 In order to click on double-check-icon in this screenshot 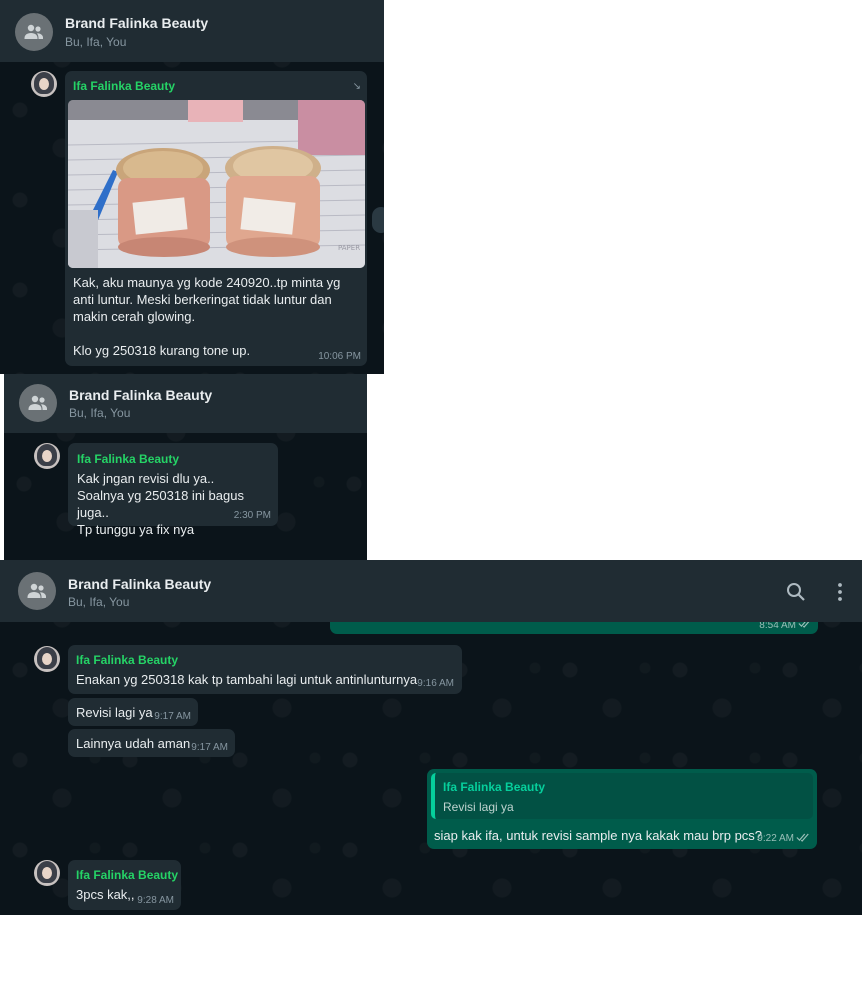, I will do `click(802, 837)`.